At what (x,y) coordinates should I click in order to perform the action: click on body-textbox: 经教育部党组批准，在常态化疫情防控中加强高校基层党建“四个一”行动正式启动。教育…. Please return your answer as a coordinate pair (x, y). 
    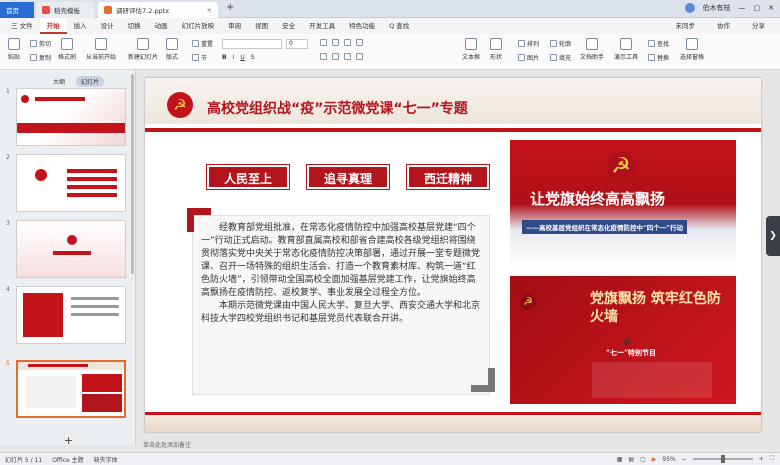
    Looking at the image, I should click on (341, 305).